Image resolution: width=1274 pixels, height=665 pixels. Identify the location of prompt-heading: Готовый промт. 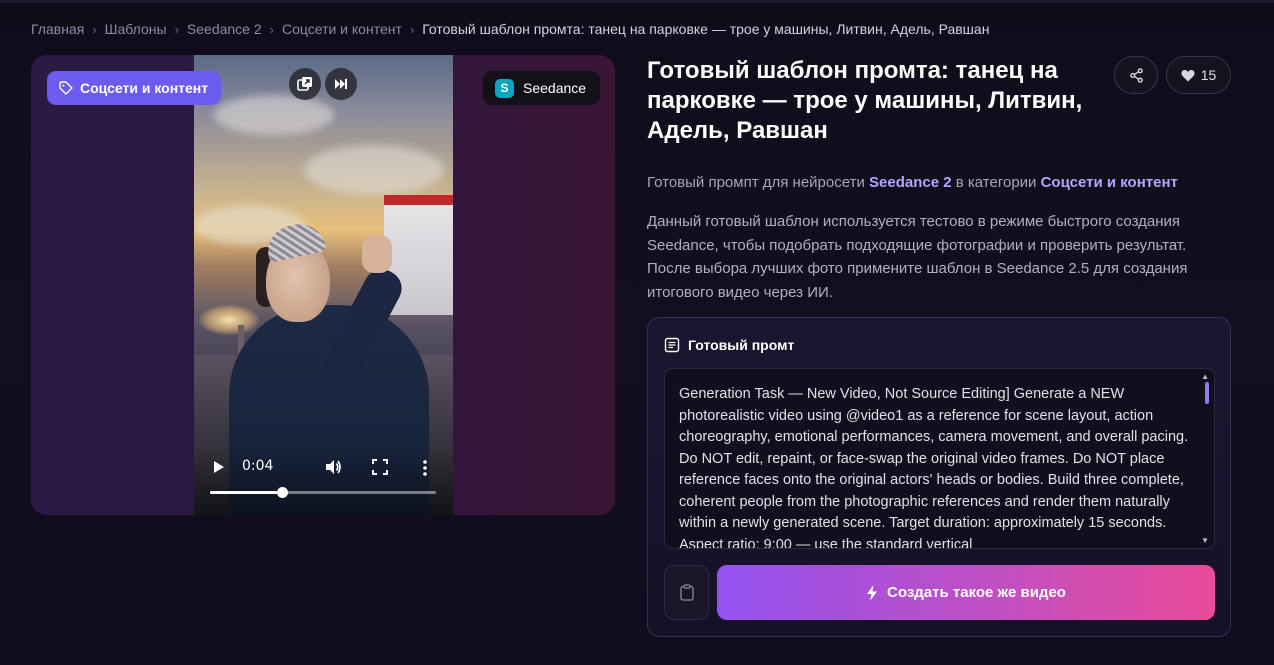
(729, 345).